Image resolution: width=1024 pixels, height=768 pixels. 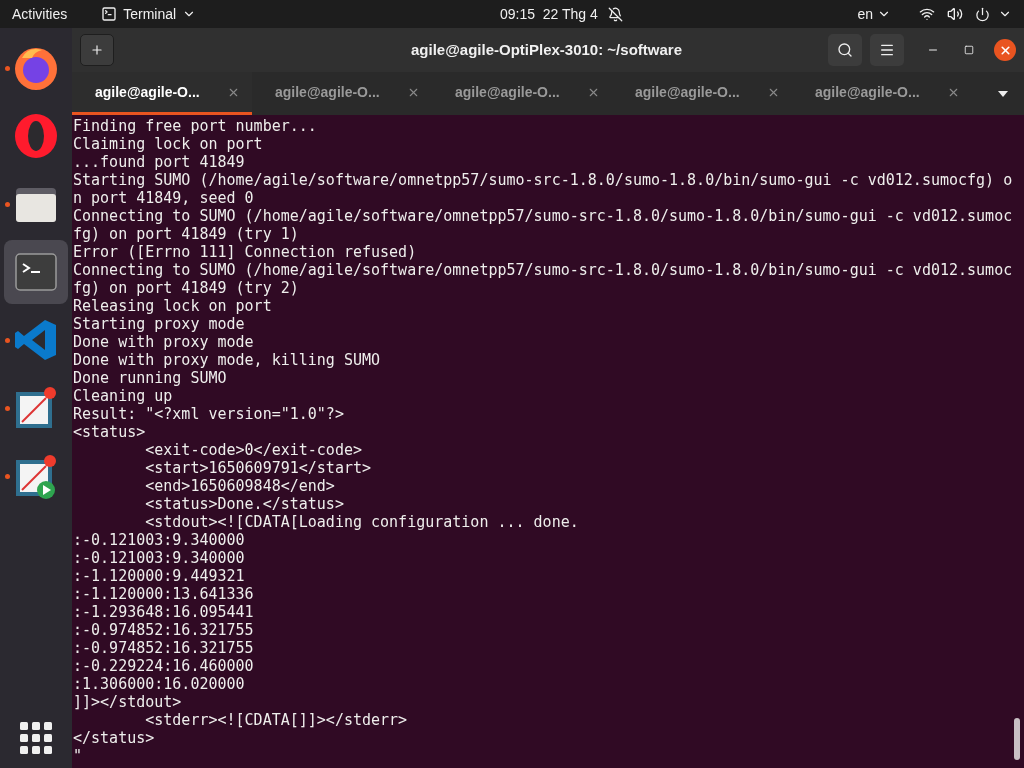 I want to click on terminal-line: ...found port 41849, so click(x=159, y=162).